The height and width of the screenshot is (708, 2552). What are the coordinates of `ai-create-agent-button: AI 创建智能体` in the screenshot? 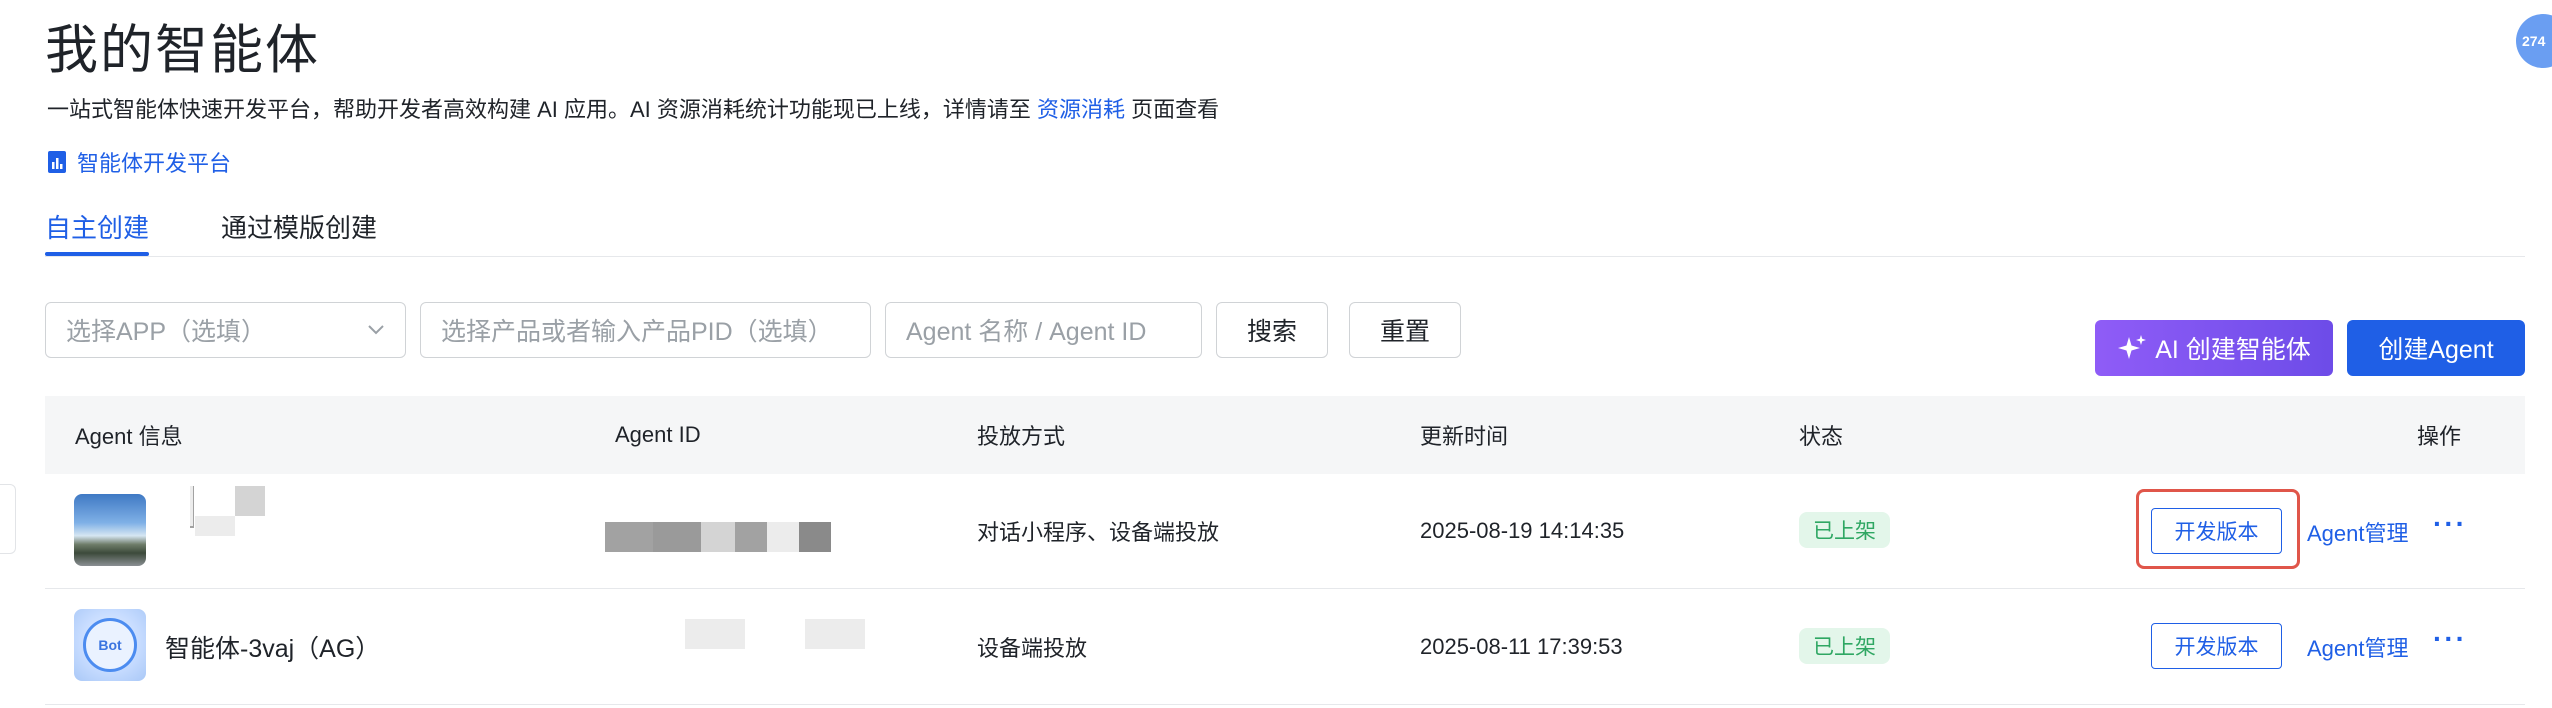 It's located at (2214, 348).